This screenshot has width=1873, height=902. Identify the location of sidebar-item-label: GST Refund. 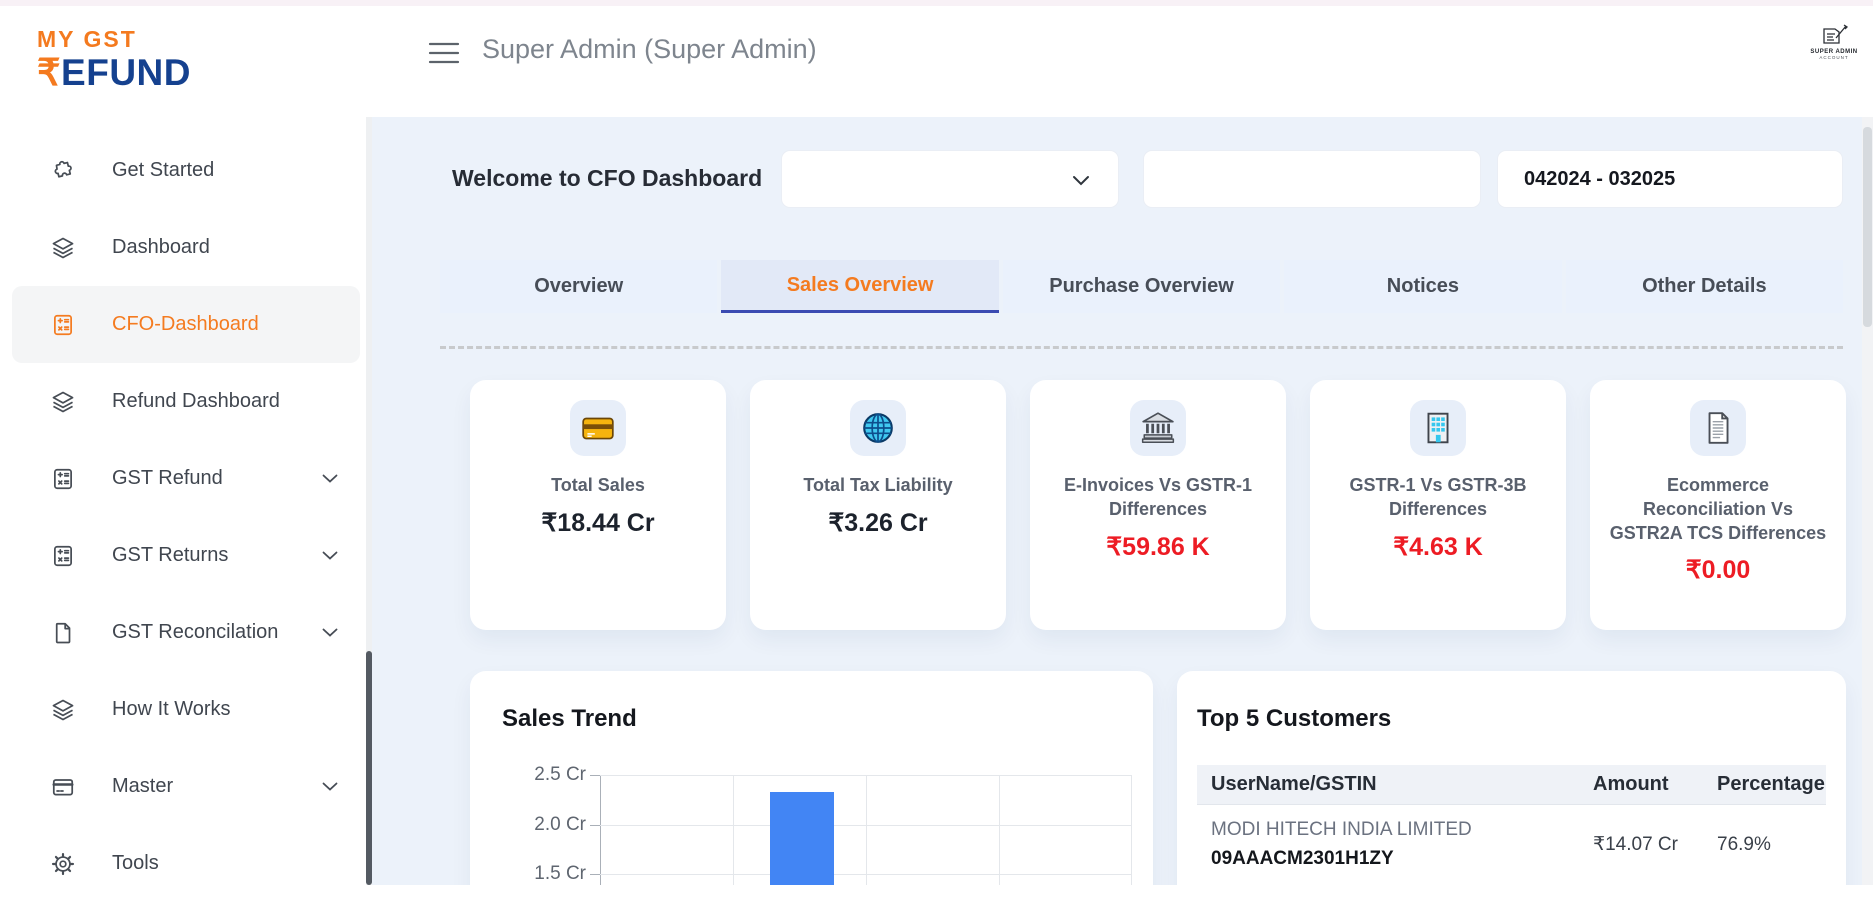
(167, 478).